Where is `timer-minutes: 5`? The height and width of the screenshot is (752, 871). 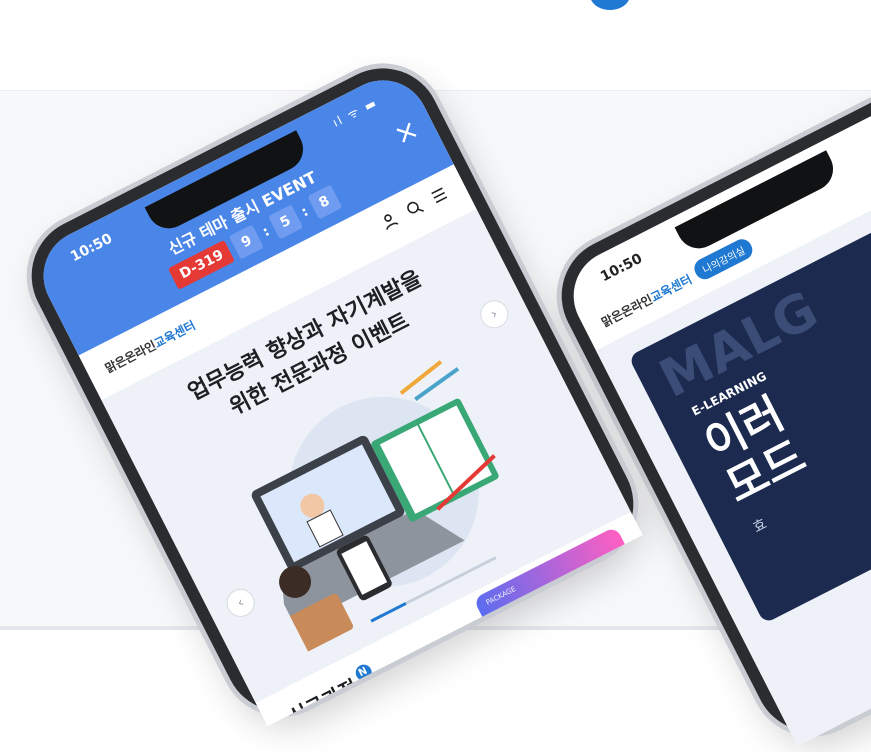 timer-minutes: 5 is located at coordinates (286, 222).